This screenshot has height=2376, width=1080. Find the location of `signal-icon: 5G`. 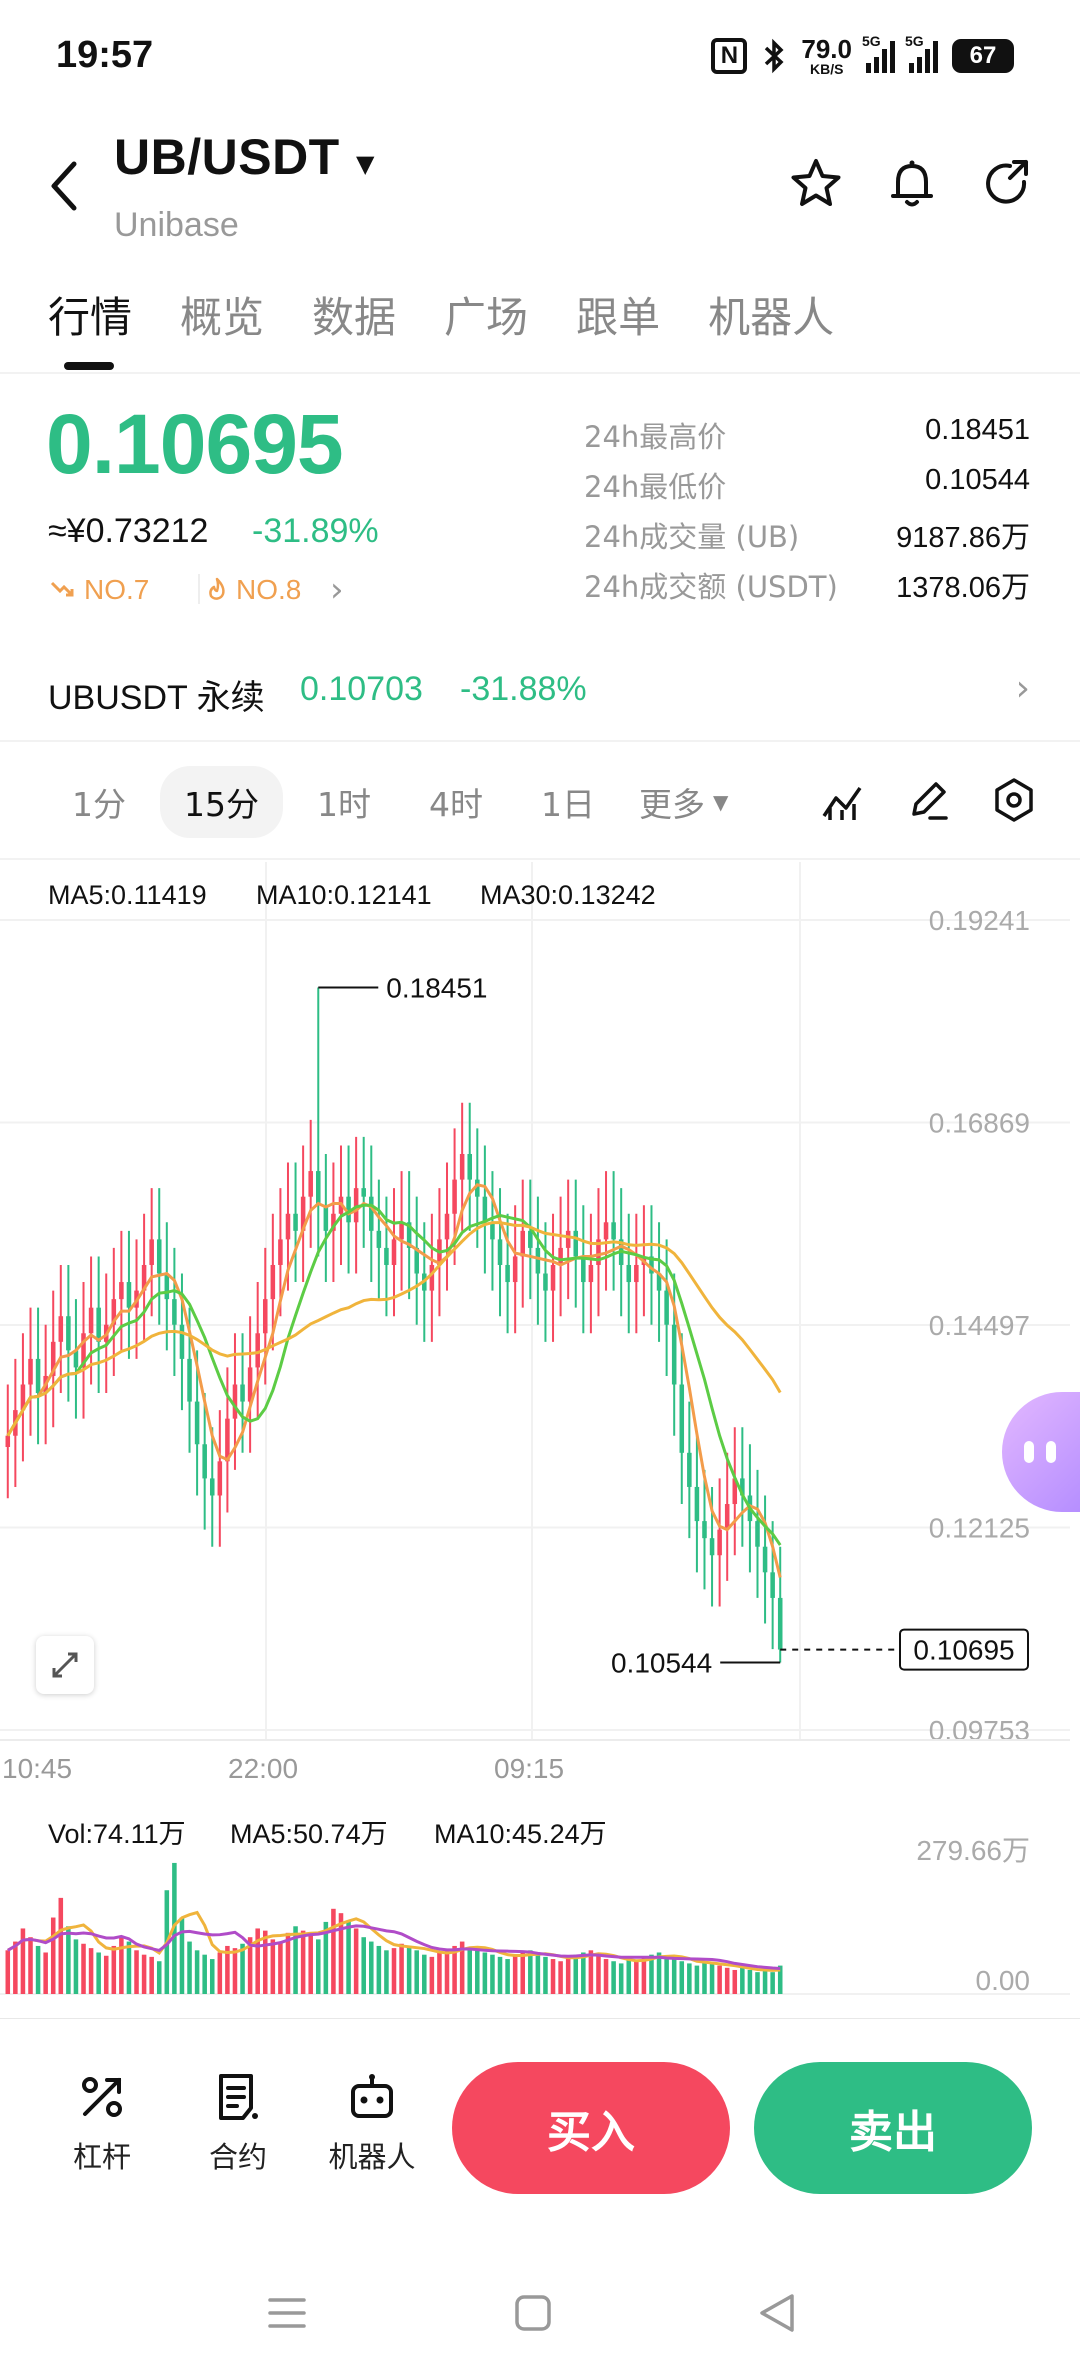

signal-icon: 5G is located at coordinates (878, 53).